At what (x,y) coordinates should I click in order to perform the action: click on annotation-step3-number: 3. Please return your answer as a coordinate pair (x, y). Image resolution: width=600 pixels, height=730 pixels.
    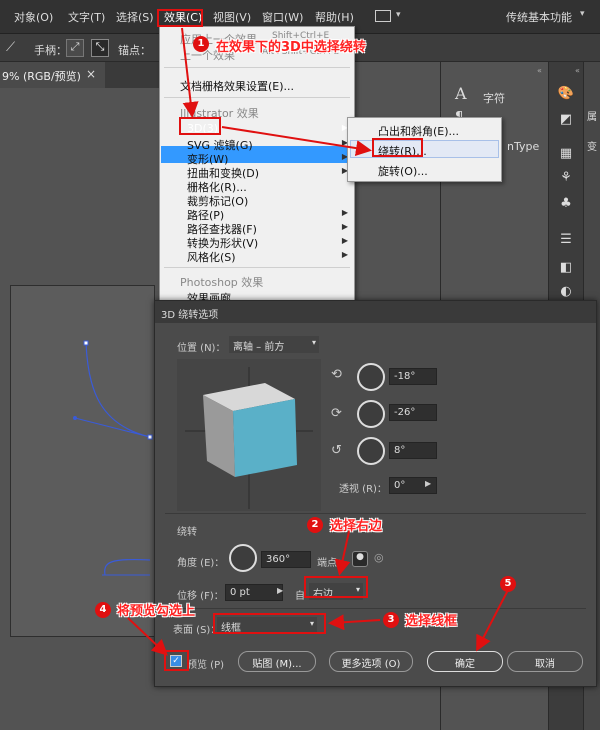
    Looking at the image, I should click on (391, 620).